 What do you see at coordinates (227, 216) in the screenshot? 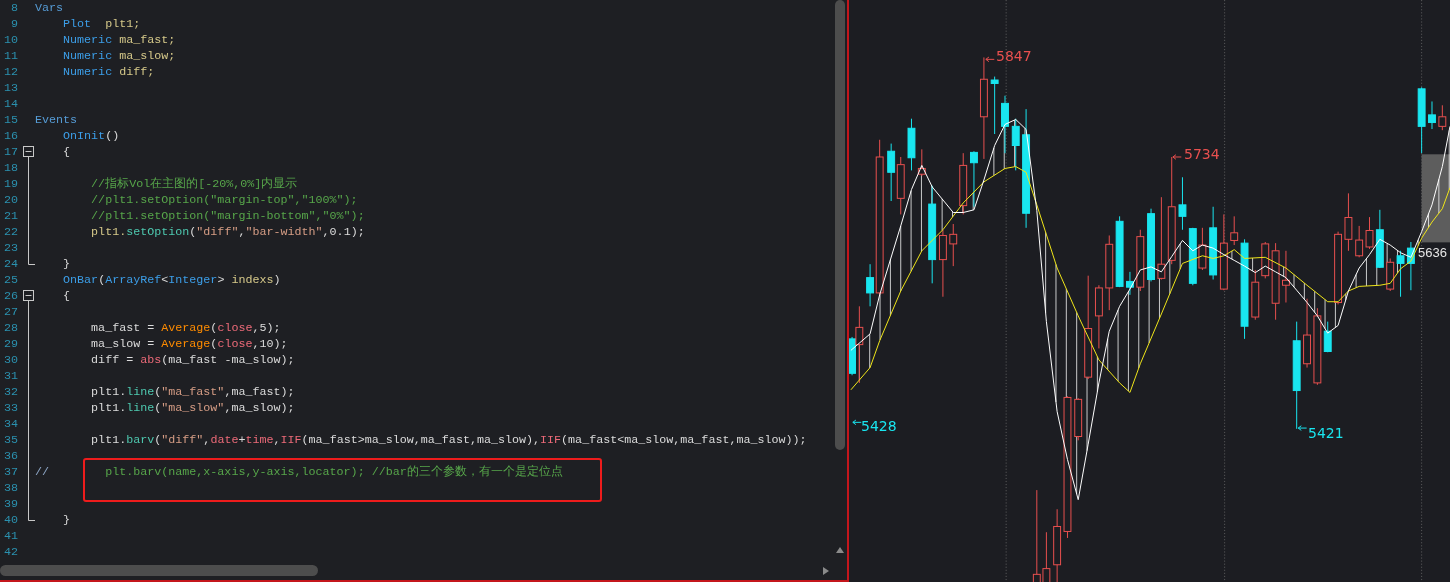
I see `code-line: //plt1.setOption("margin-bottom","0%");` at bounding box center [227, 216].